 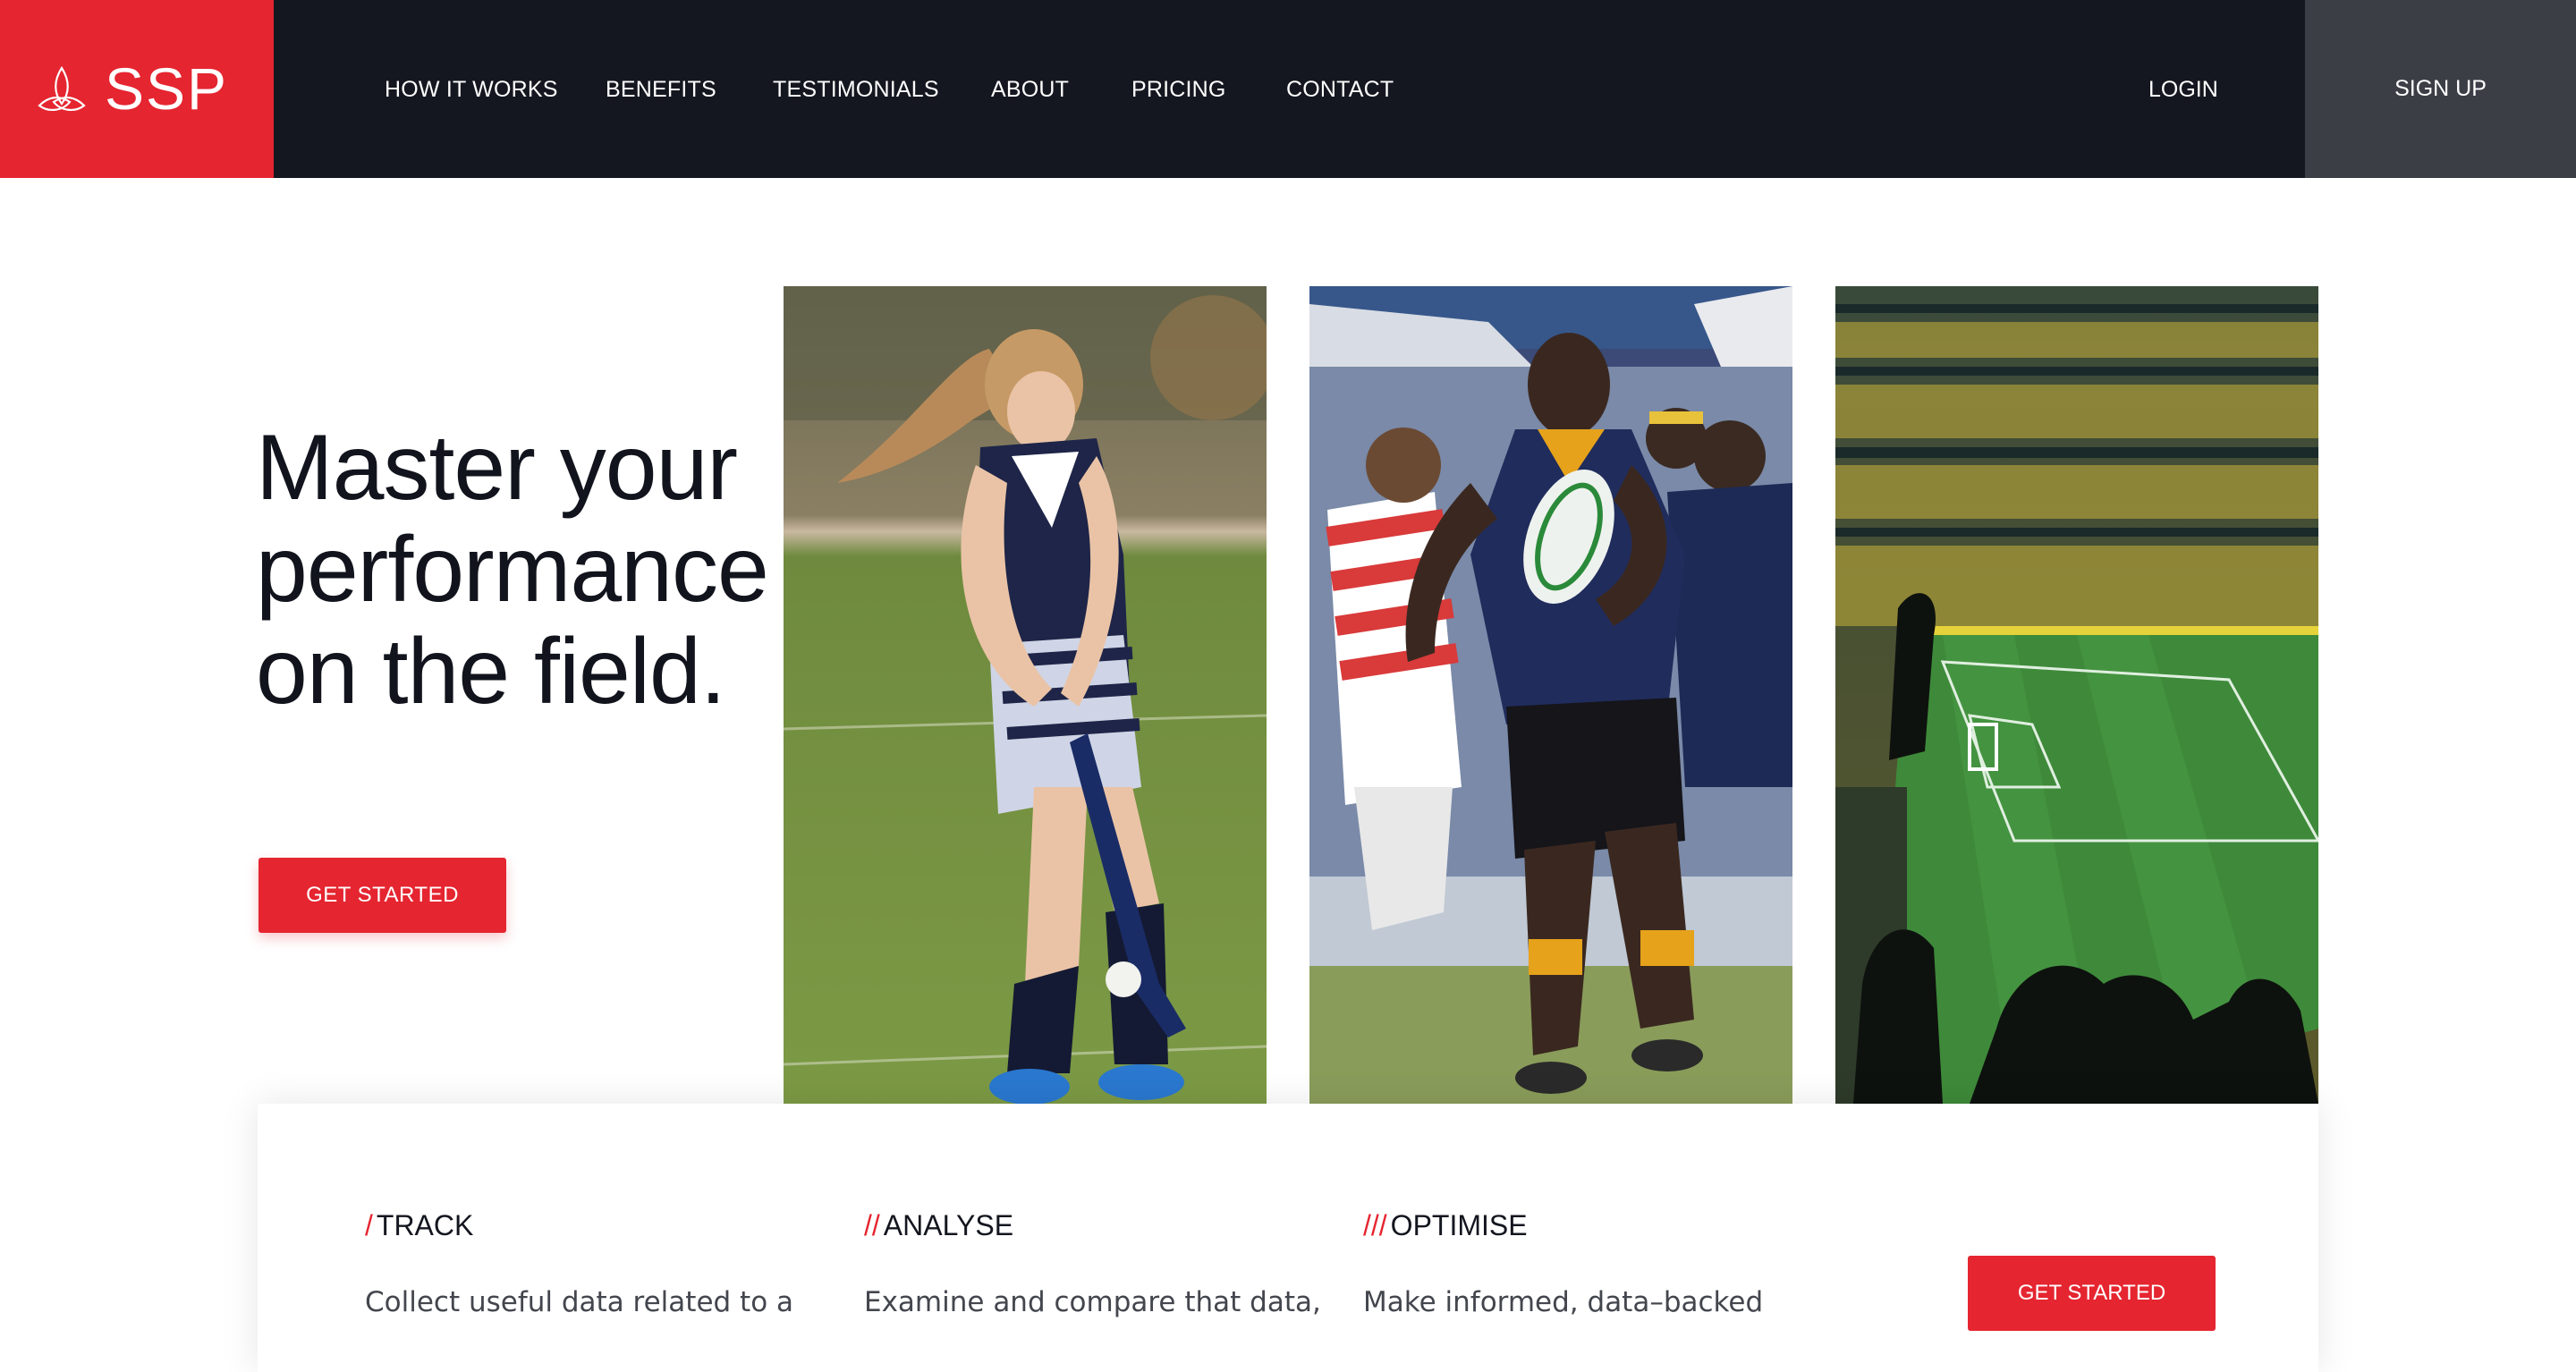 What do you see at coordinates (661, 89) in the screenshot?
I see `nav-benefits: BENEFITS` at bounding box center [661, 89].